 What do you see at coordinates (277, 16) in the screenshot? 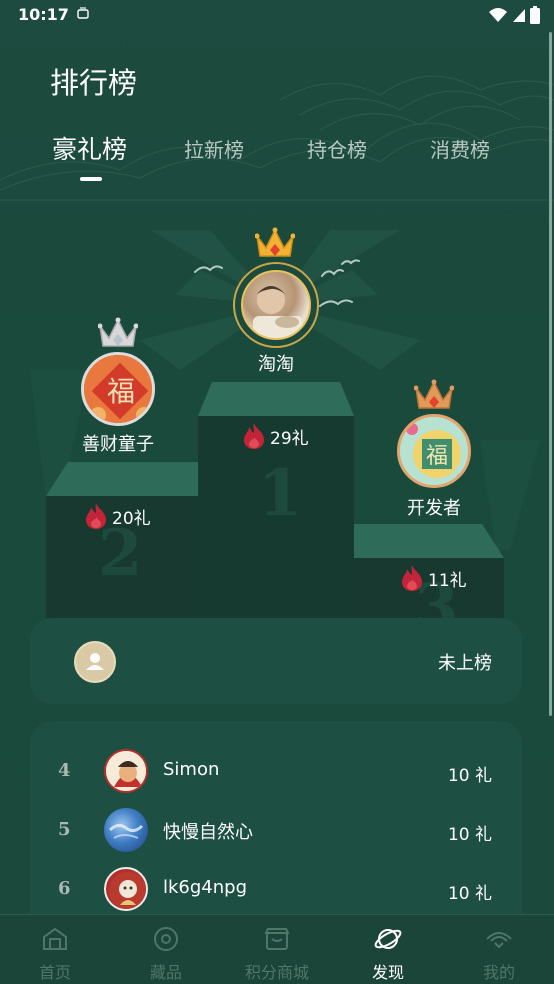
I see `status-bar: 10:17` at bounding box center [277, 16].